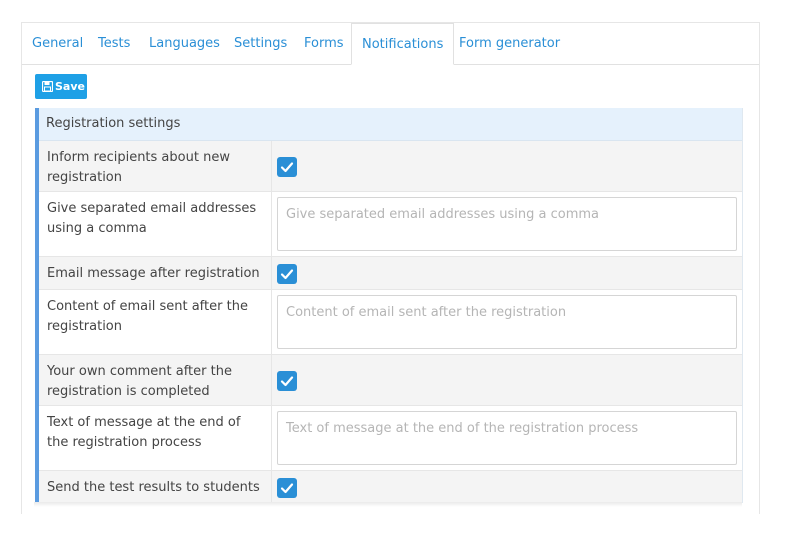 The image size is (785, 541). Describe the element at coordinates (324, 43) in the screenshot. I see `tab-forms: Forms` at that location.